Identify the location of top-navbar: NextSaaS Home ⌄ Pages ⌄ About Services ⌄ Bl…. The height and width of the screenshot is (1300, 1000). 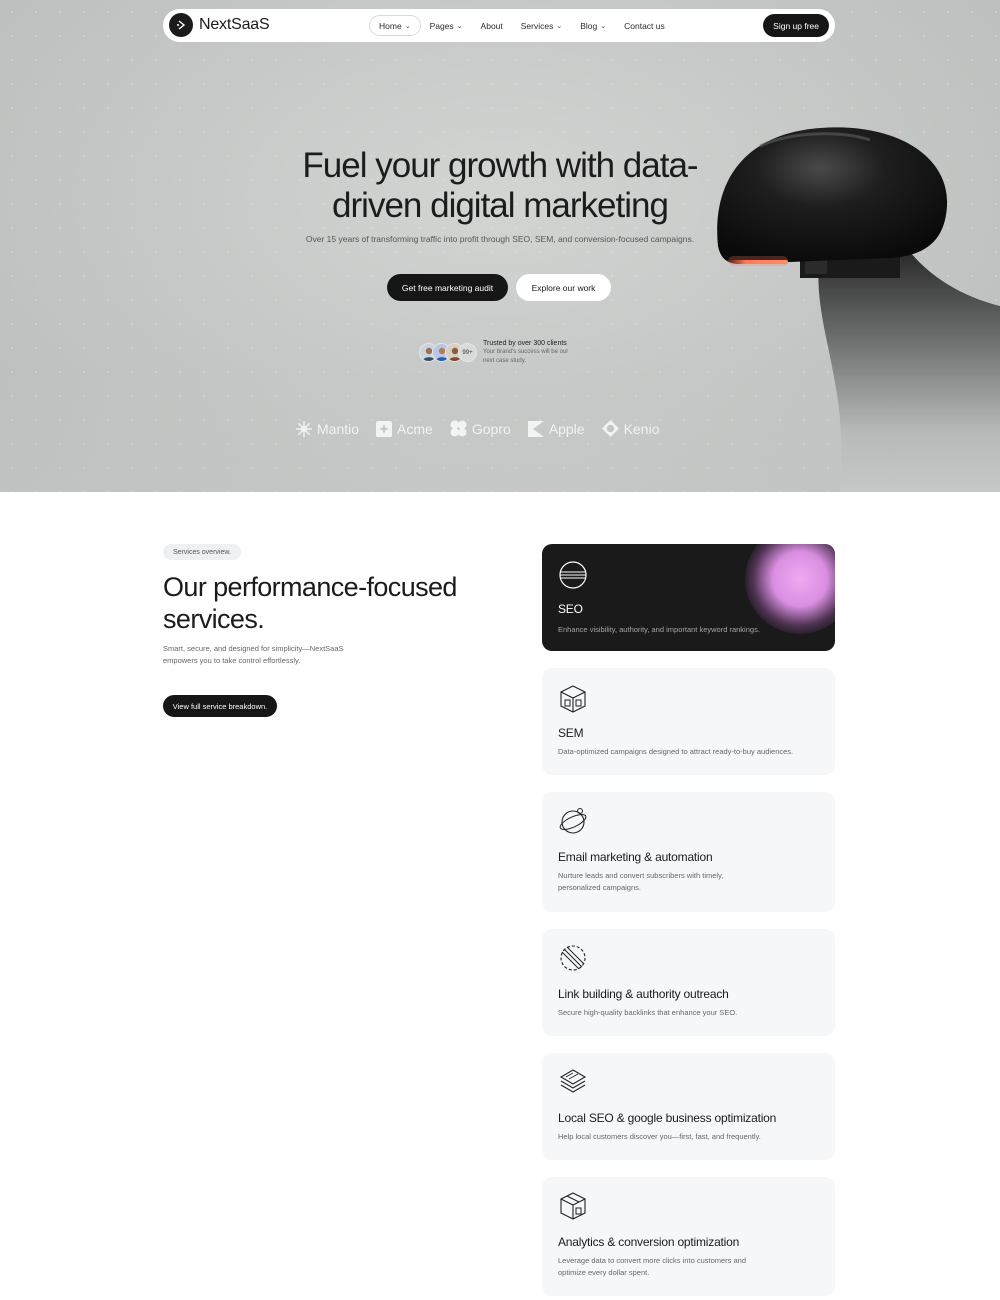
(499, 25).